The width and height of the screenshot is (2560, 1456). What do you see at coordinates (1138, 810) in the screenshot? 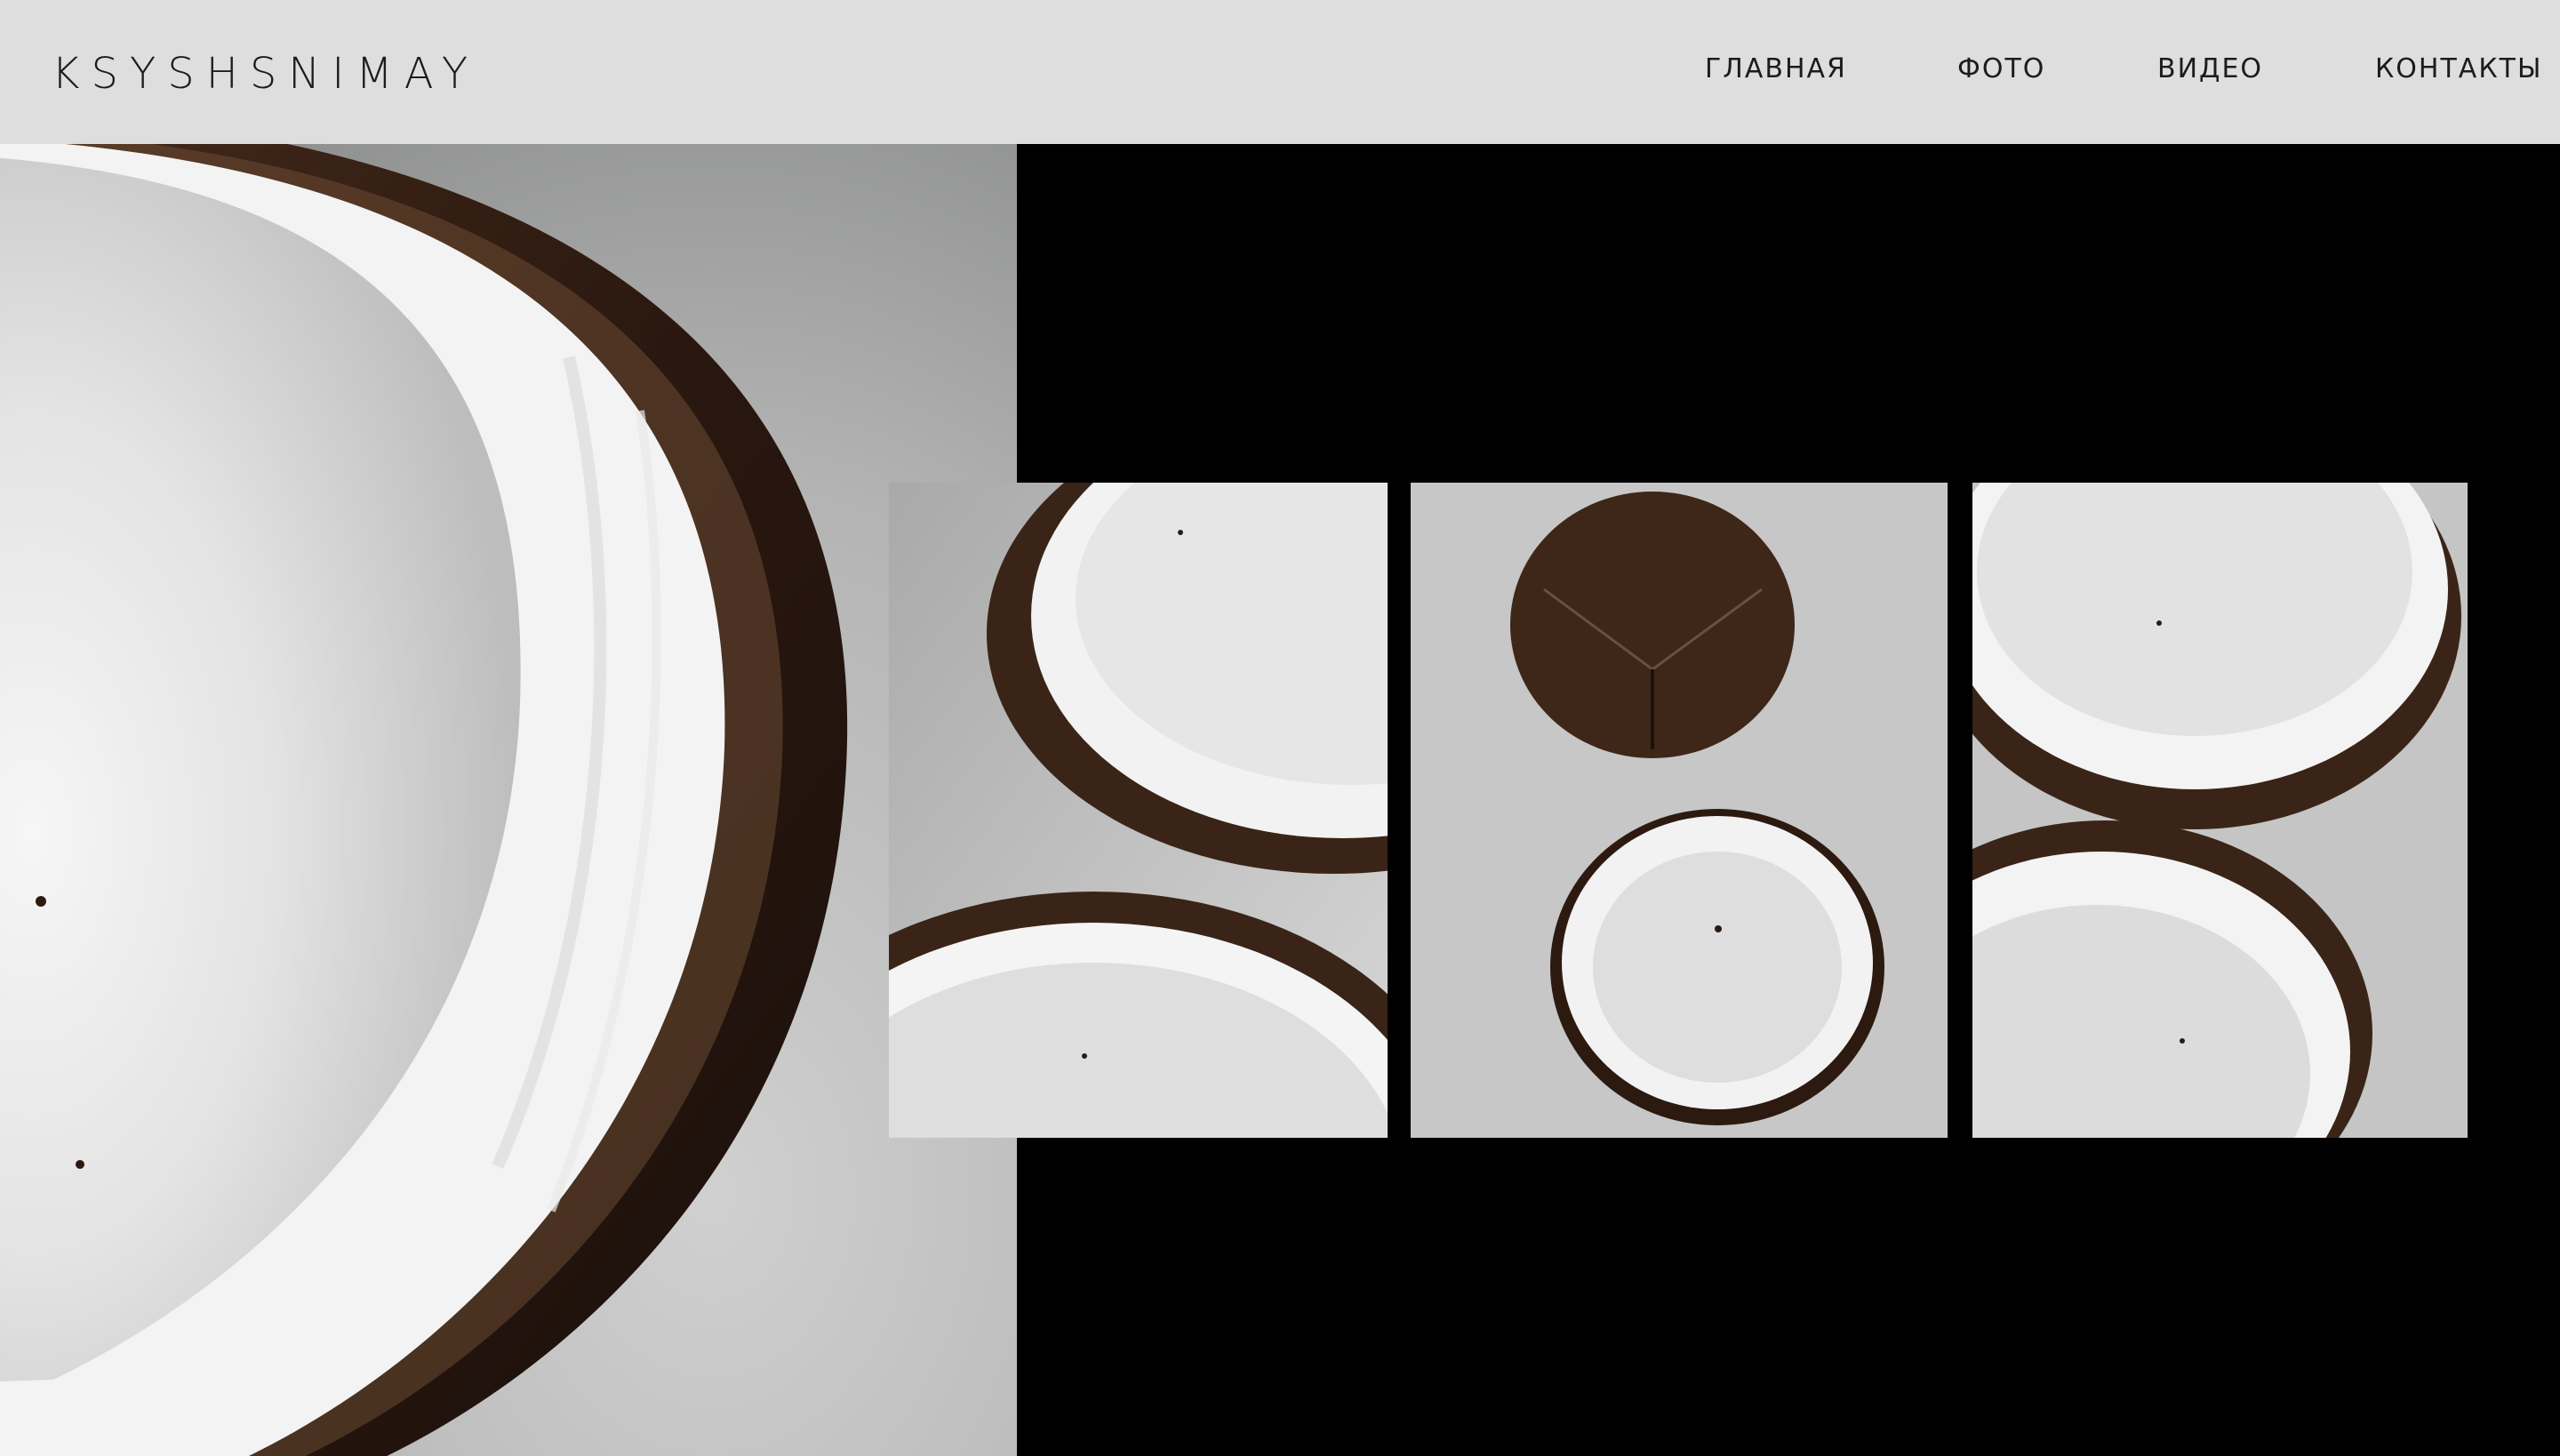
I see `photo-thumb-two-halves` at bounding box center [1138, 810].